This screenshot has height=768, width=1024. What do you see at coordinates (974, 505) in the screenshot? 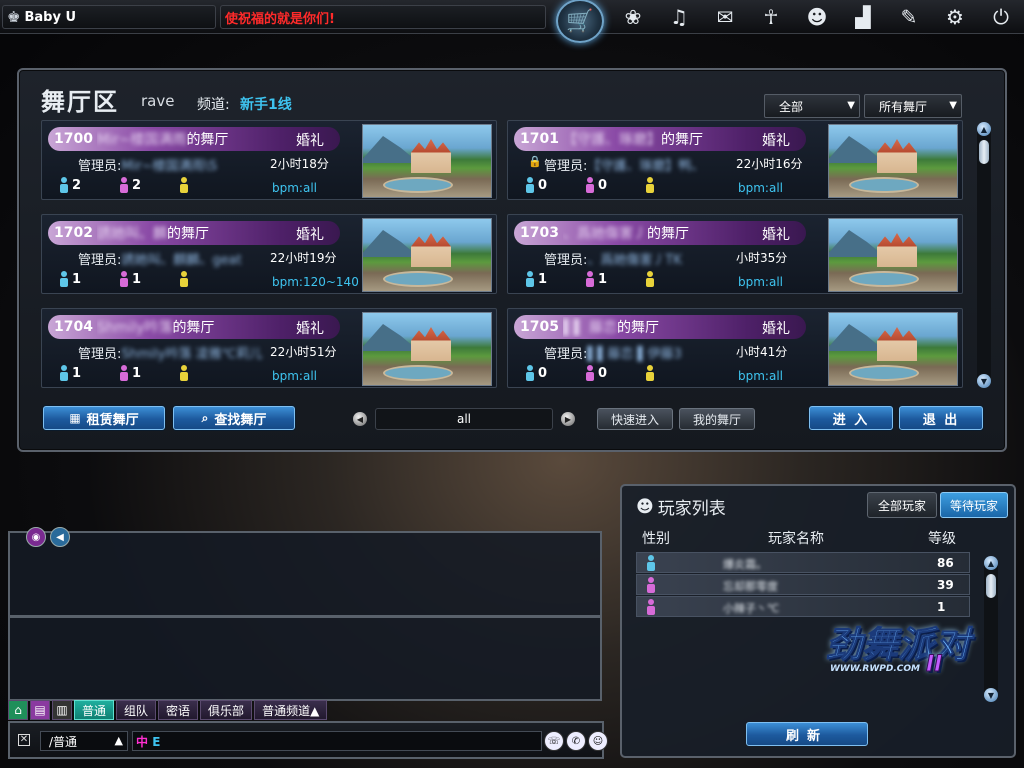
I see `tab-waiting-players: 等待玩家` at bounding box center [974, 505].